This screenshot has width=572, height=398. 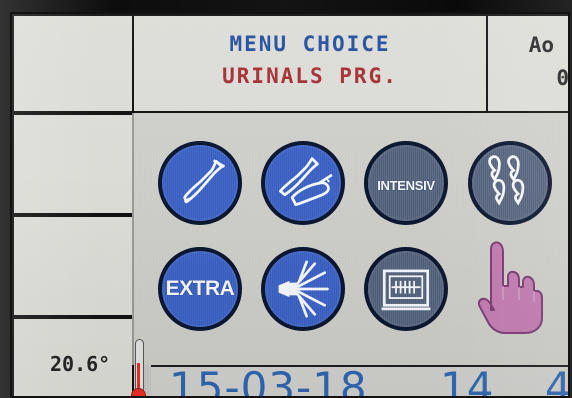 I want to click on date-time-bar: 15-03-18 14 40, so click(x=360, y=381).